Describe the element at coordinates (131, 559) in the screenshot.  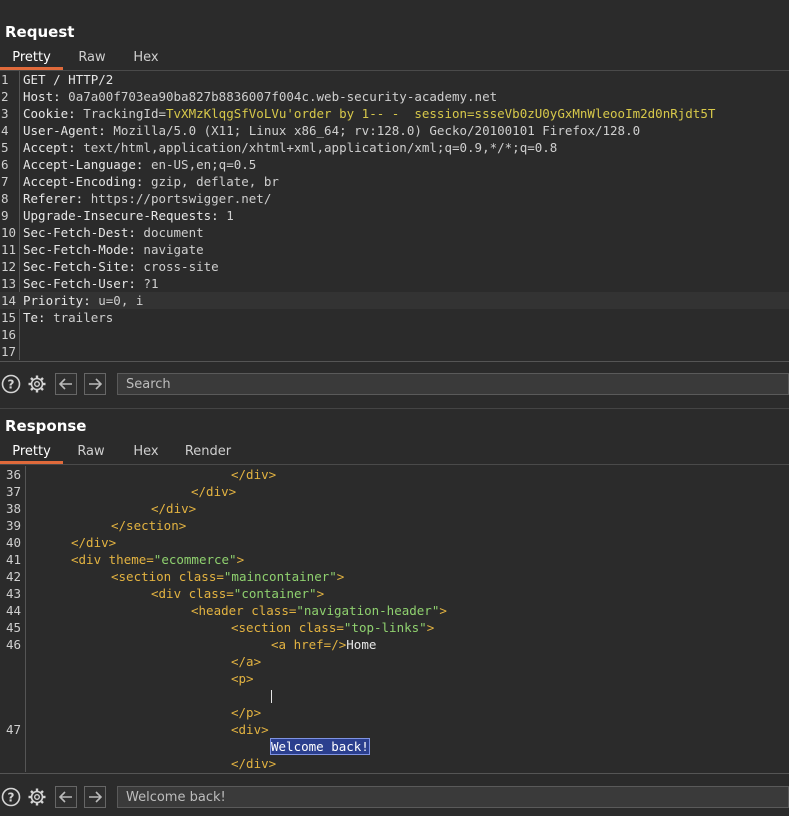
I see `code-token: theme=` at that location.